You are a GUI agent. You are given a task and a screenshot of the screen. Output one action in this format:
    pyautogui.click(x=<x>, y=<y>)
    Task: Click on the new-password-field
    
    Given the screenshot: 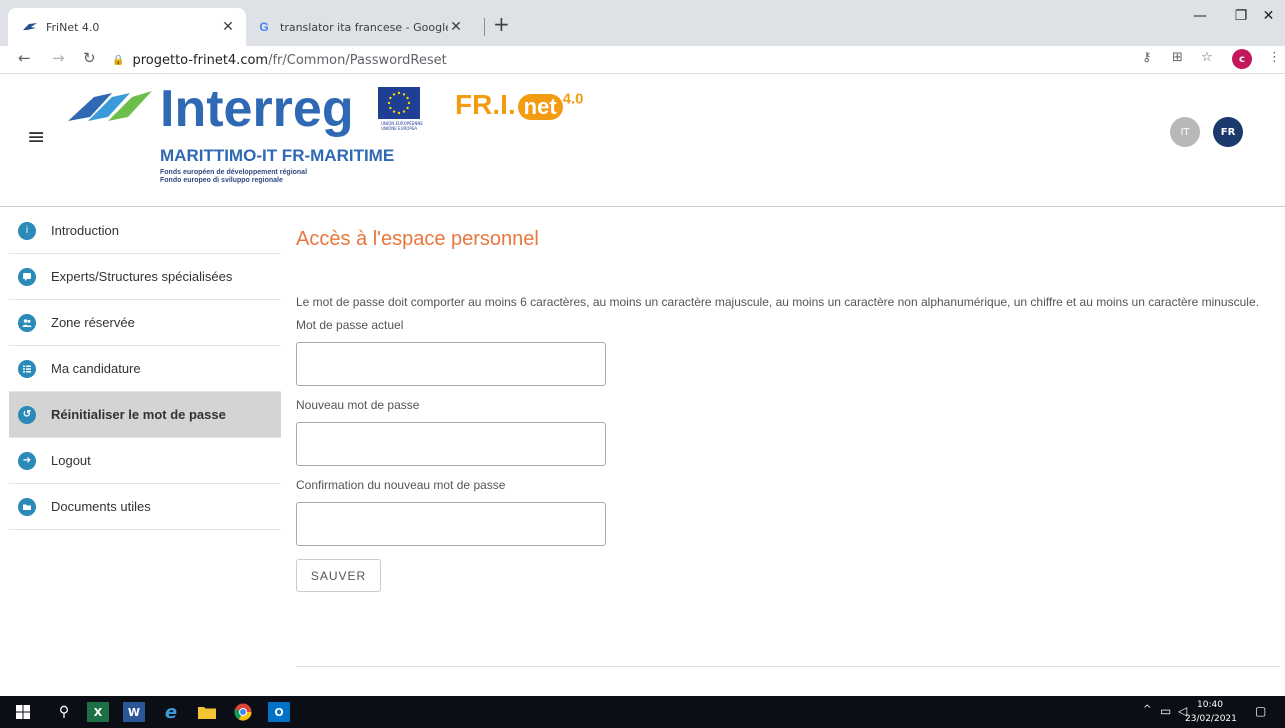 What is the action you would take?
    pyautogui.click(x=451, y=444)
    